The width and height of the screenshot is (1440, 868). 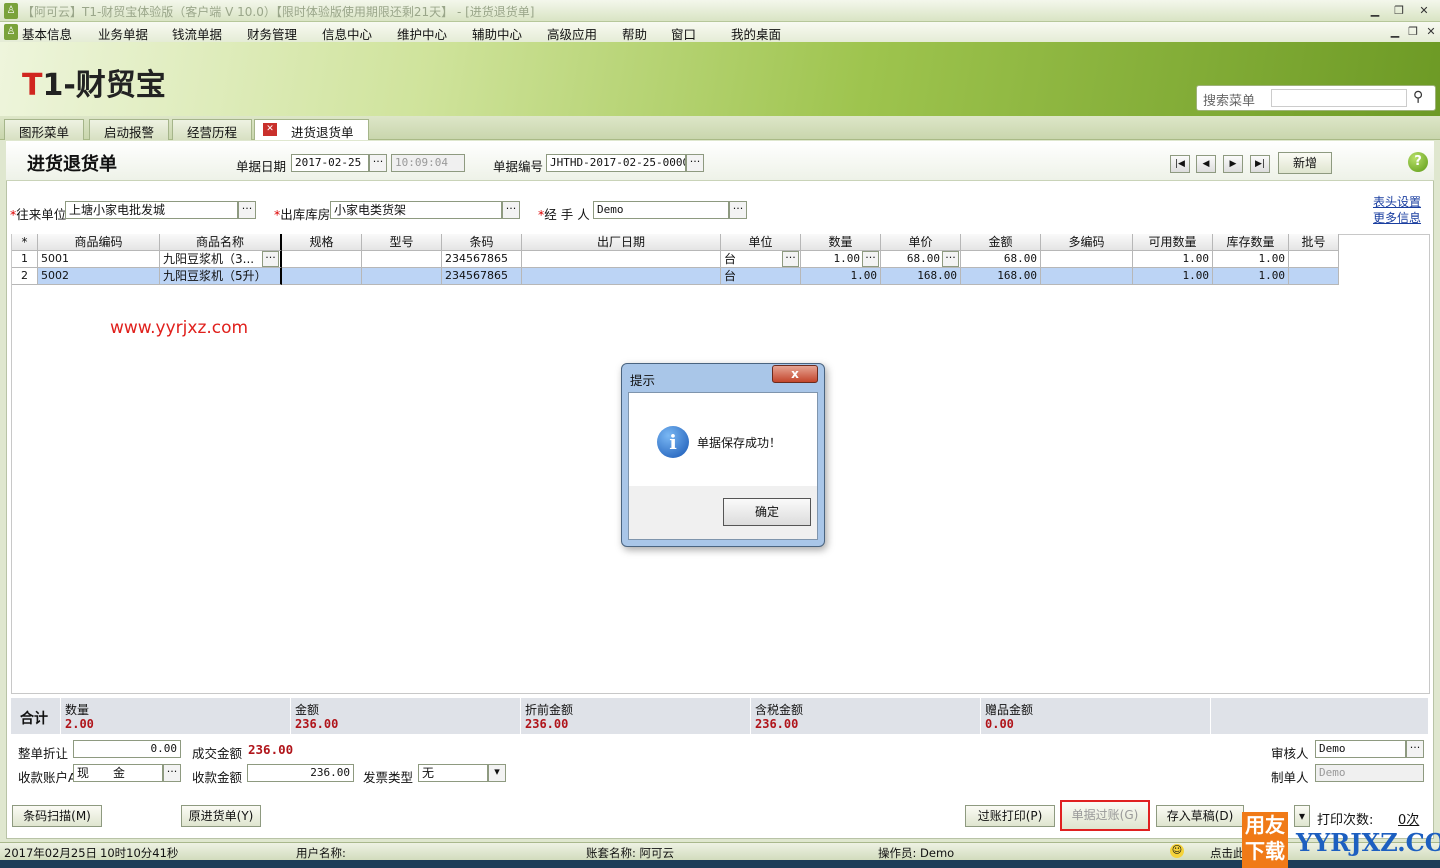 What do you see at coordinates (482, 242) in the screenshot?
I see `col-header: 条码` at bounding box center [482, 242].